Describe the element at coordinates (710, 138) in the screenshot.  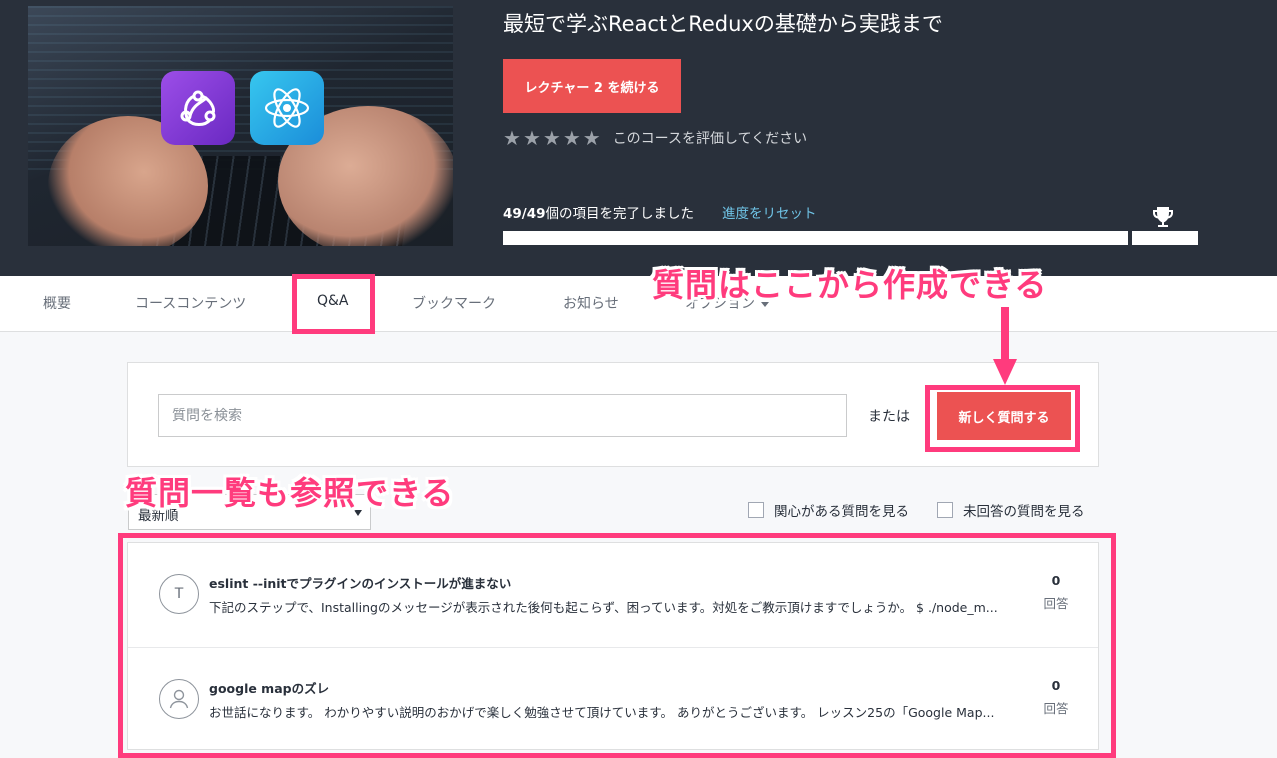
I see `rating-prompt: このコースを評価してください` at that location.